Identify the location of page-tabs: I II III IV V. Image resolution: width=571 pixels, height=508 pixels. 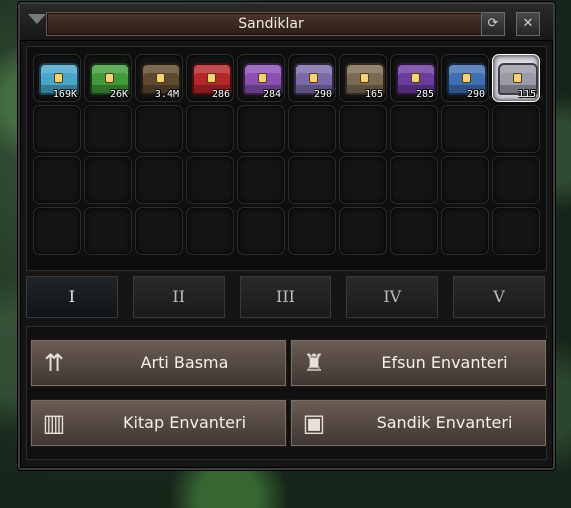
(285, 297).